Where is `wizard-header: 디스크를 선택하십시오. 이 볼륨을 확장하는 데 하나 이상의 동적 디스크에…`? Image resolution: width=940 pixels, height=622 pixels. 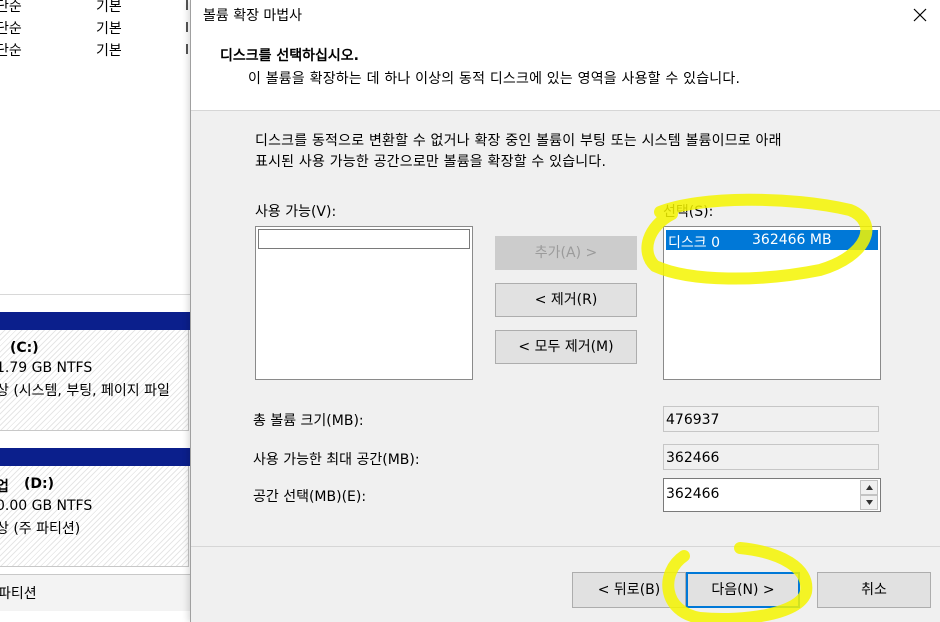
wizard-header: 디스크를 선택하십시오. 이 볼륨을 확장하는 데 하나 이상의 동적 디스크에… is located at coordinates (565, 74).